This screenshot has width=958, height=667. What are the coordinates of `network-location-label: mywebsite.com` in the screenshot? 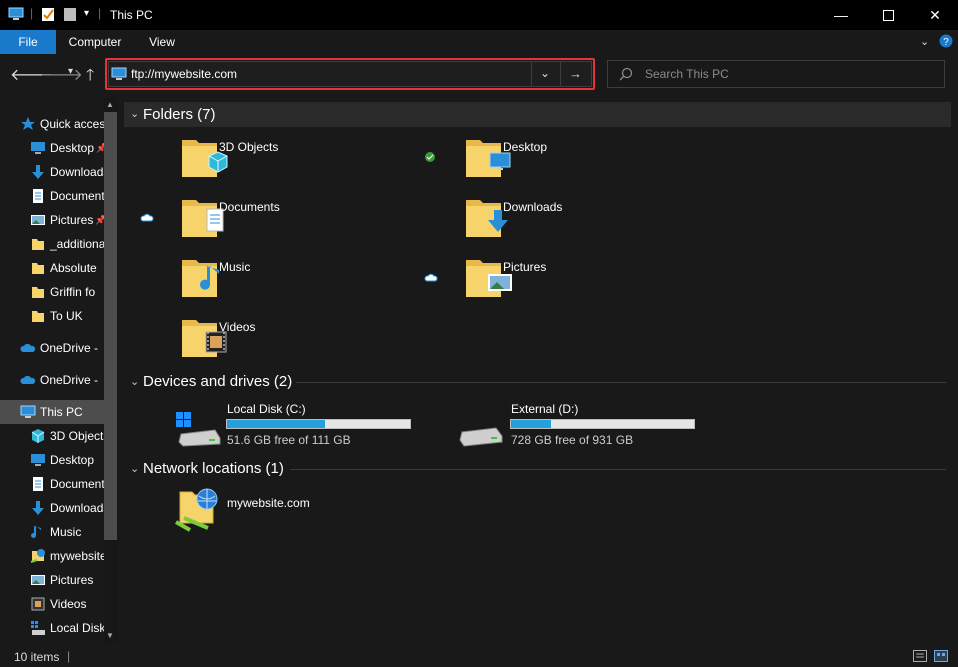 It's located at (268, 503).